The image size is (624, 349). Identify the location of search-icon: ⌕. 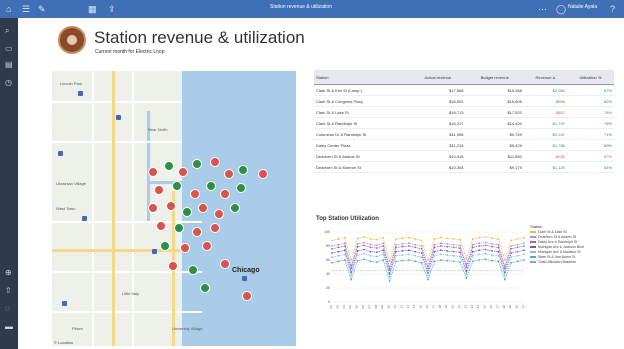
(7, 31).